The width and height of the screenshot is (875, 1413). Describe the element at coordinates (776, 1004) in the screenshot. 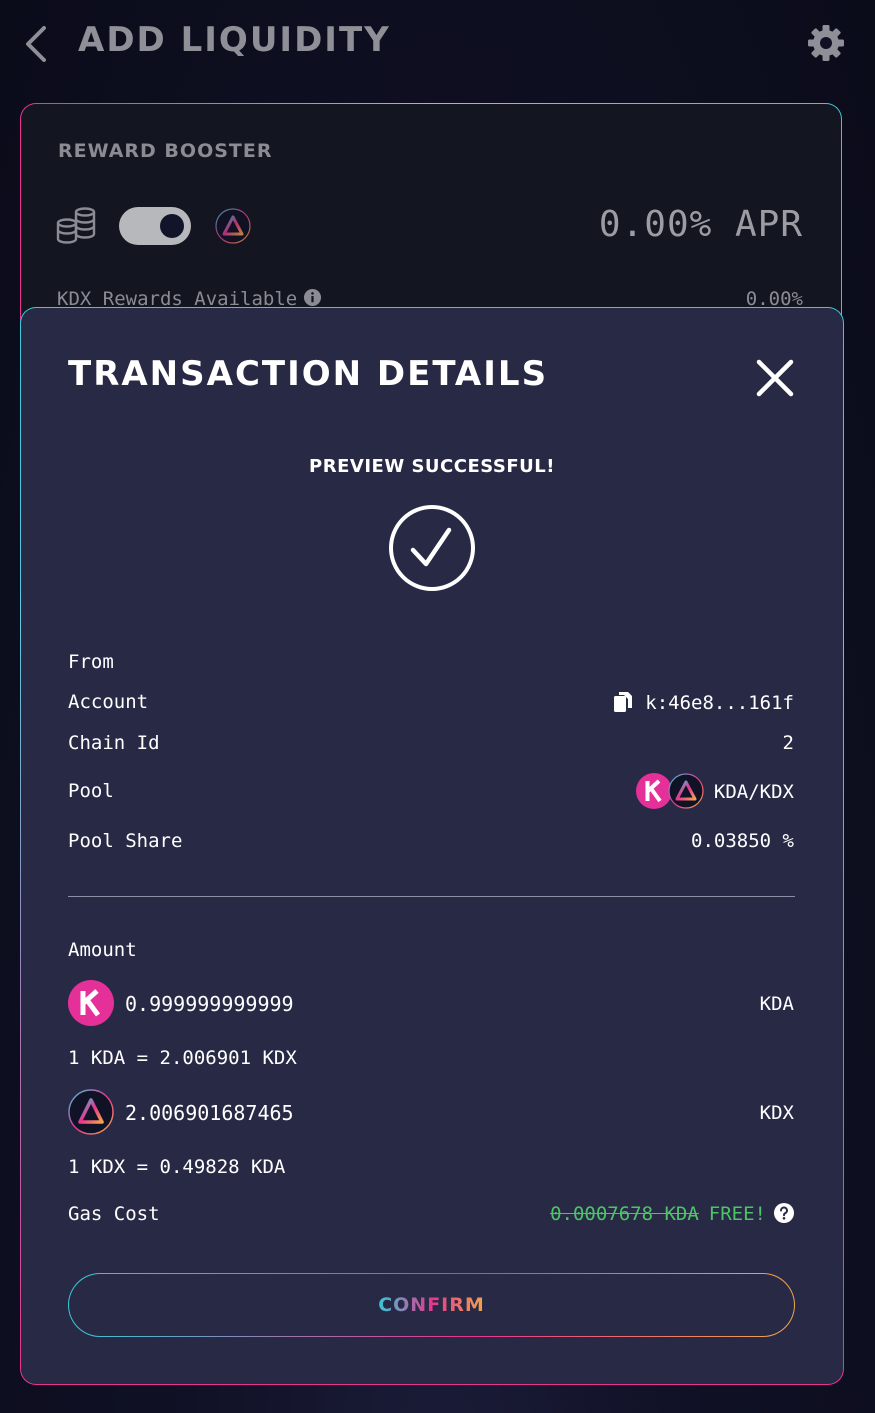

I see `kda-amount-token: KDA` at that location.